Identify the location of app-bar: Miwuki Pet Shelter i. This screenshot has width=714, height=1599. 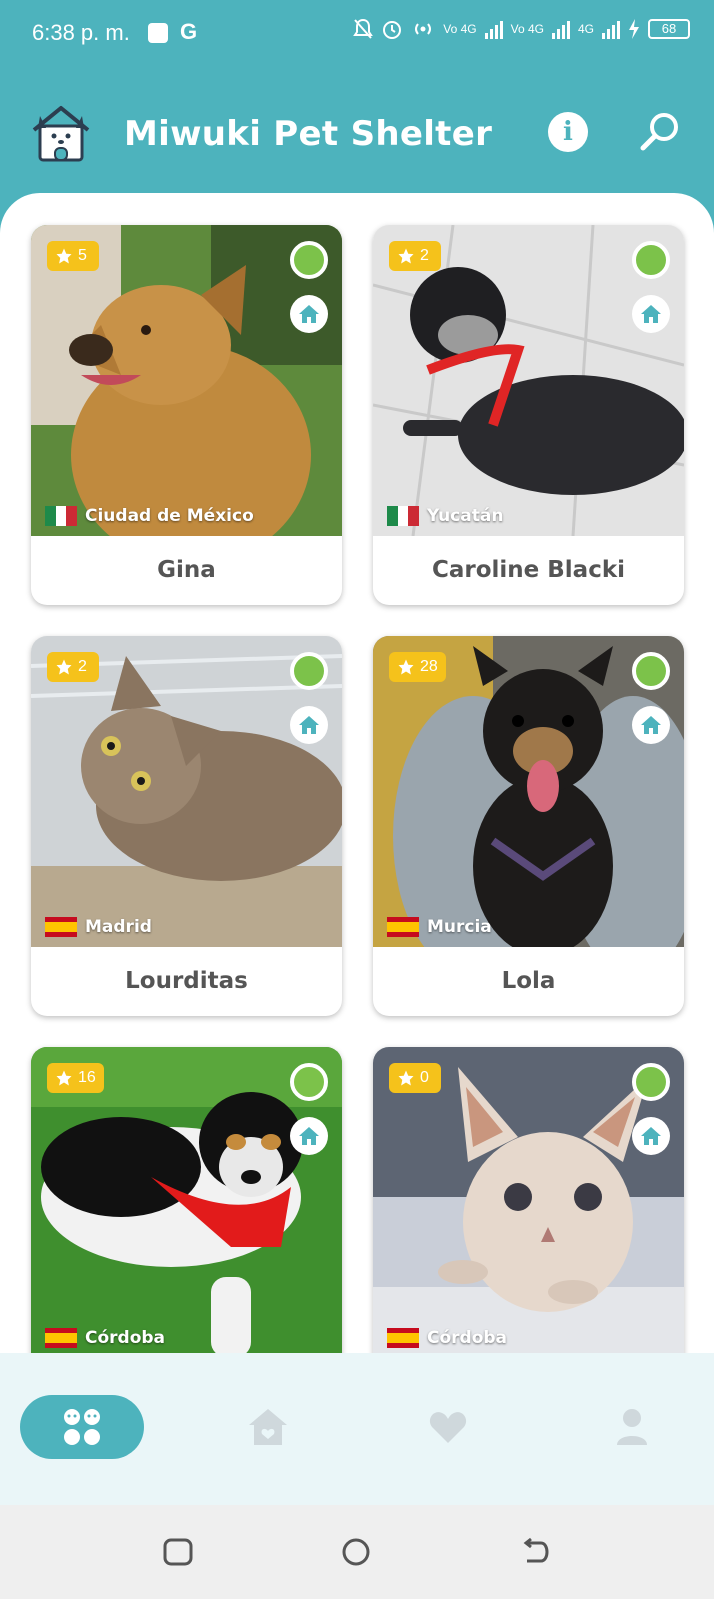
(357, 138).